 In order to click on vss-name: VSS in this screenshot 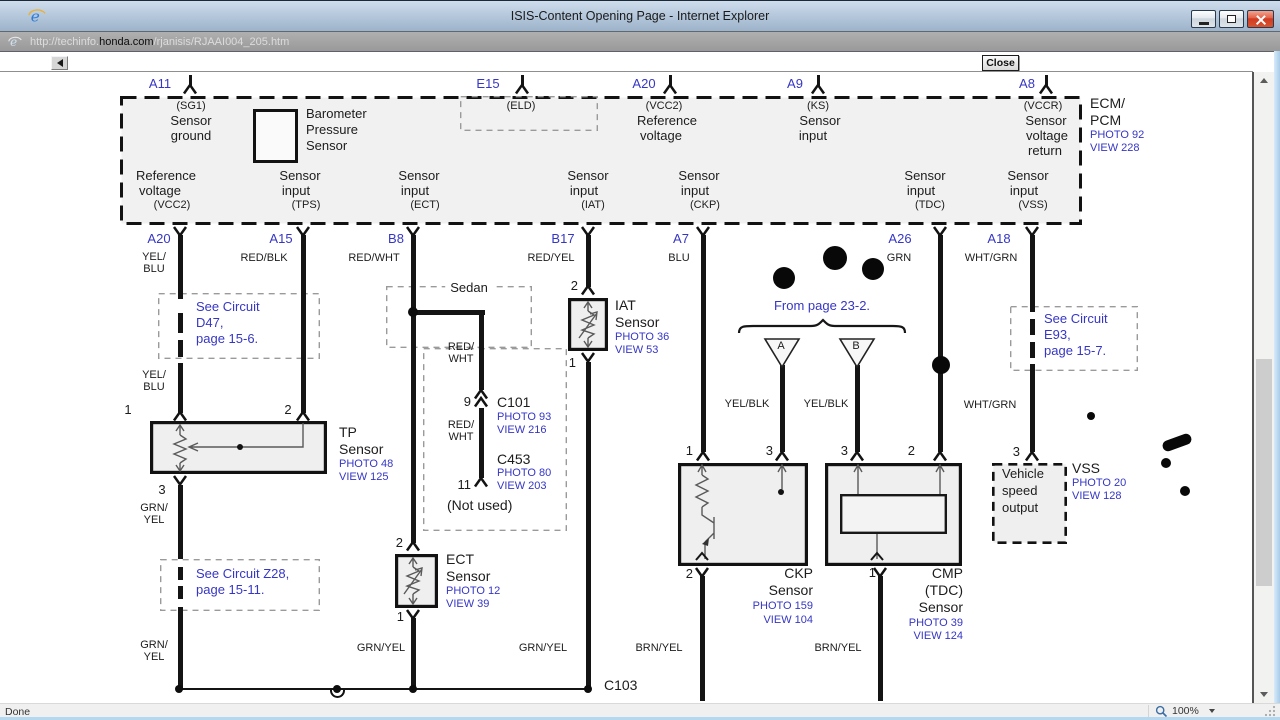, I will do `click(1086, 468)`.